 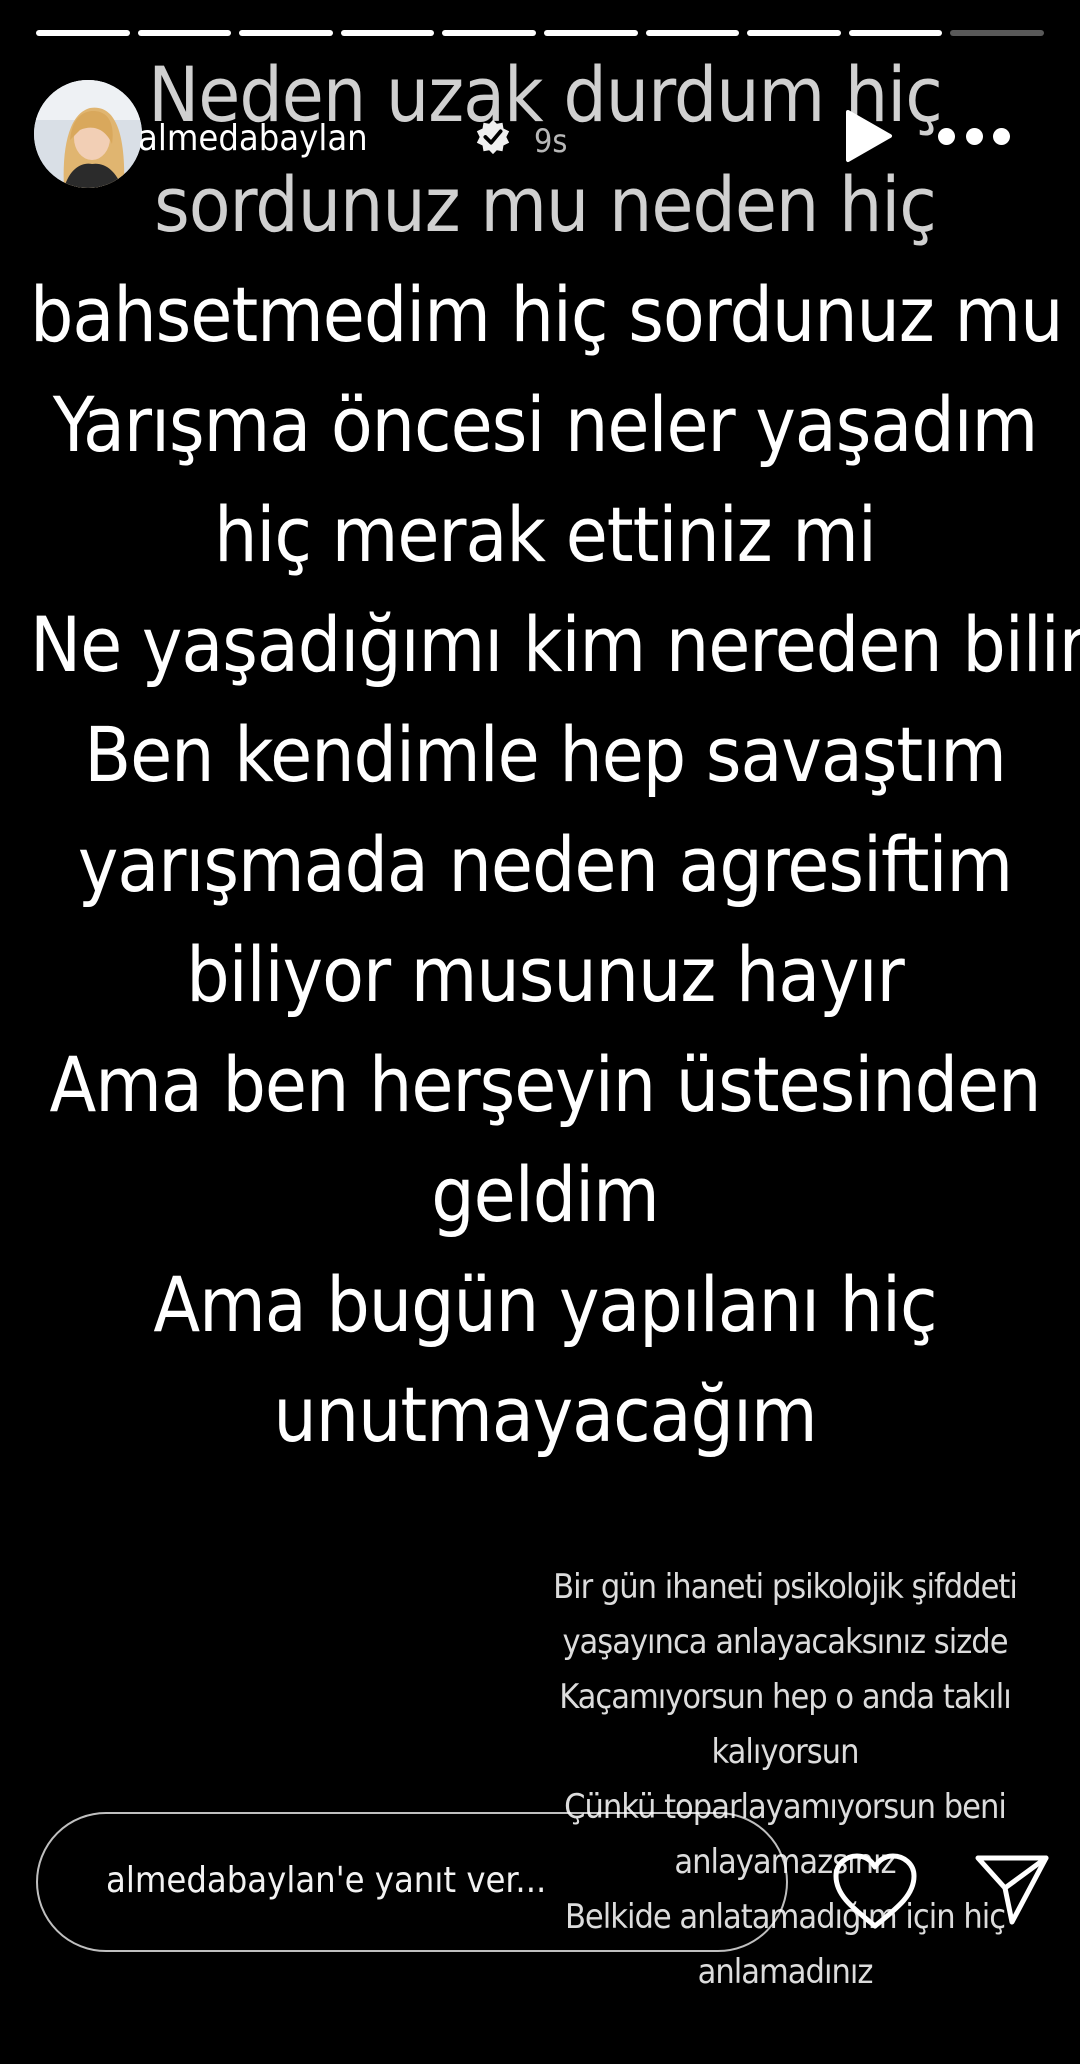 What do you see at coordinates (785, 1587) in the screenshot?
I see `story-small-text-line: Bir gün ihaneti psikolojik şifddeti` at bounding box center [785, 1587].